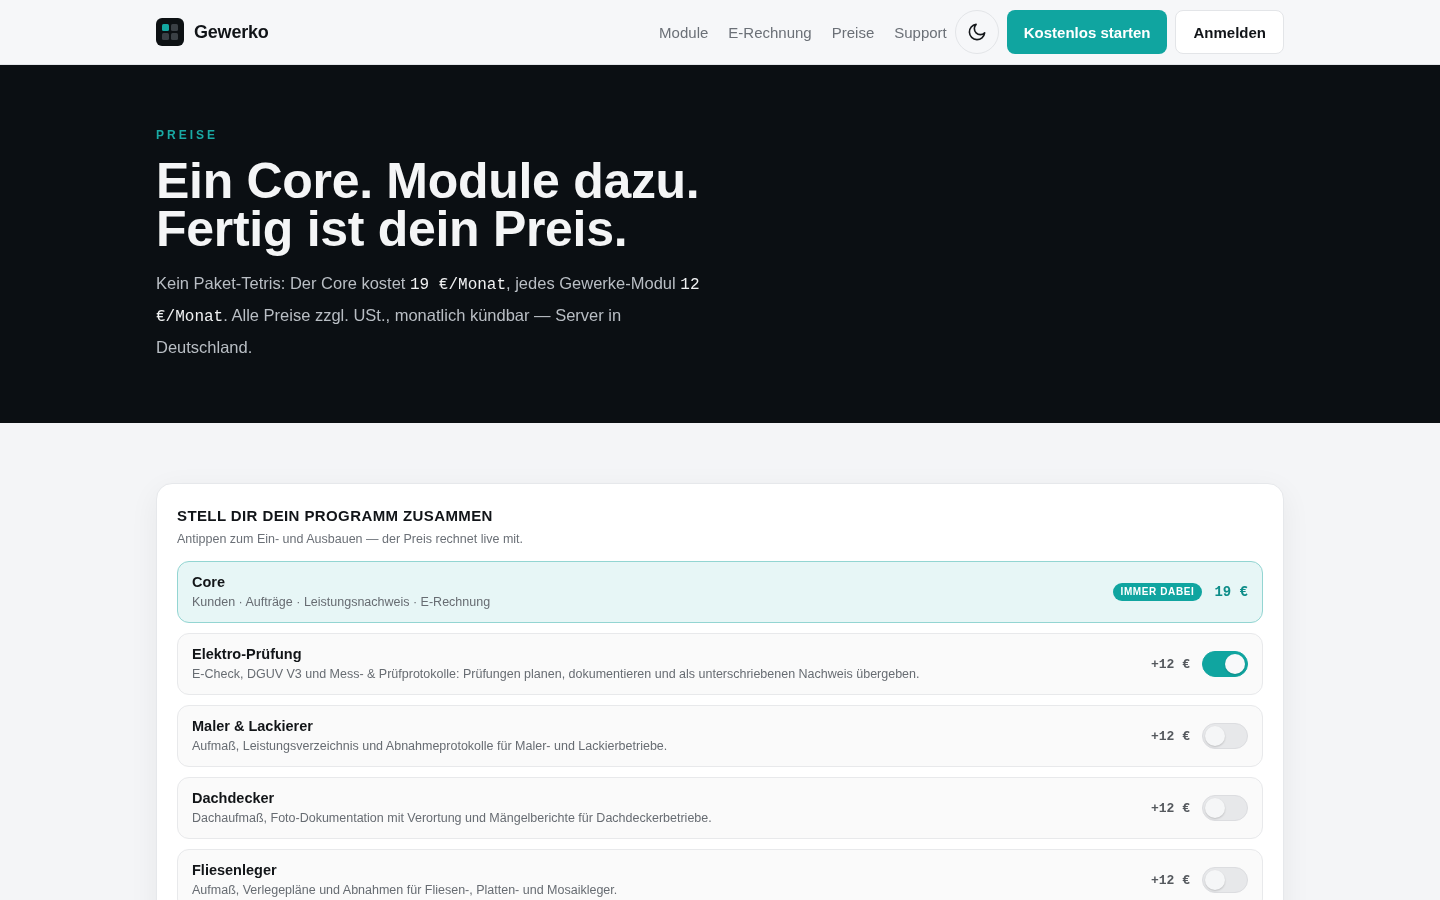 Image resolution: width=1440 pixels, height=900 pixels. Describe the element at coordinates (233, 798) in the screenshot. I see `module-name: Dachdecker` at that location.